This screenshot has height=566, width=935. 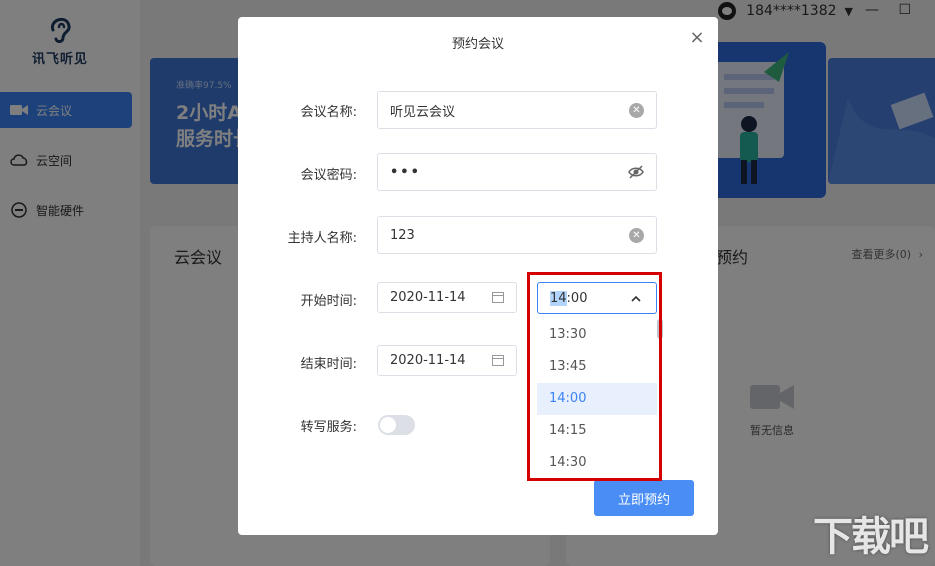 I want to click on chevron-up-icon, so click(x=636, y=298).